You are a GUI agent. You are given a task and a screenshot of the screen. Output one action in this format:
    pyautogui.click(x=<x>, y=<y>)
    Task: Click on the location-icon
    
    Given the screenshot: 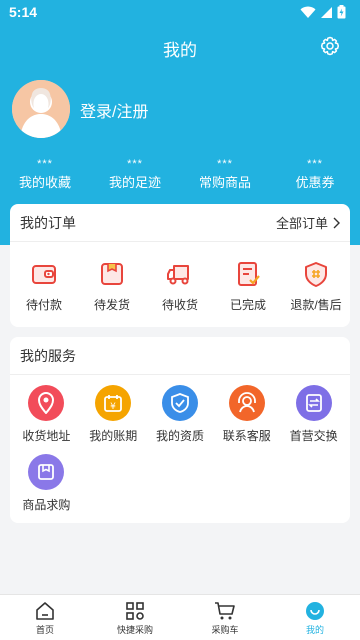 What is the action you would take?
    pyautogui.click(x=46, y=403)
    